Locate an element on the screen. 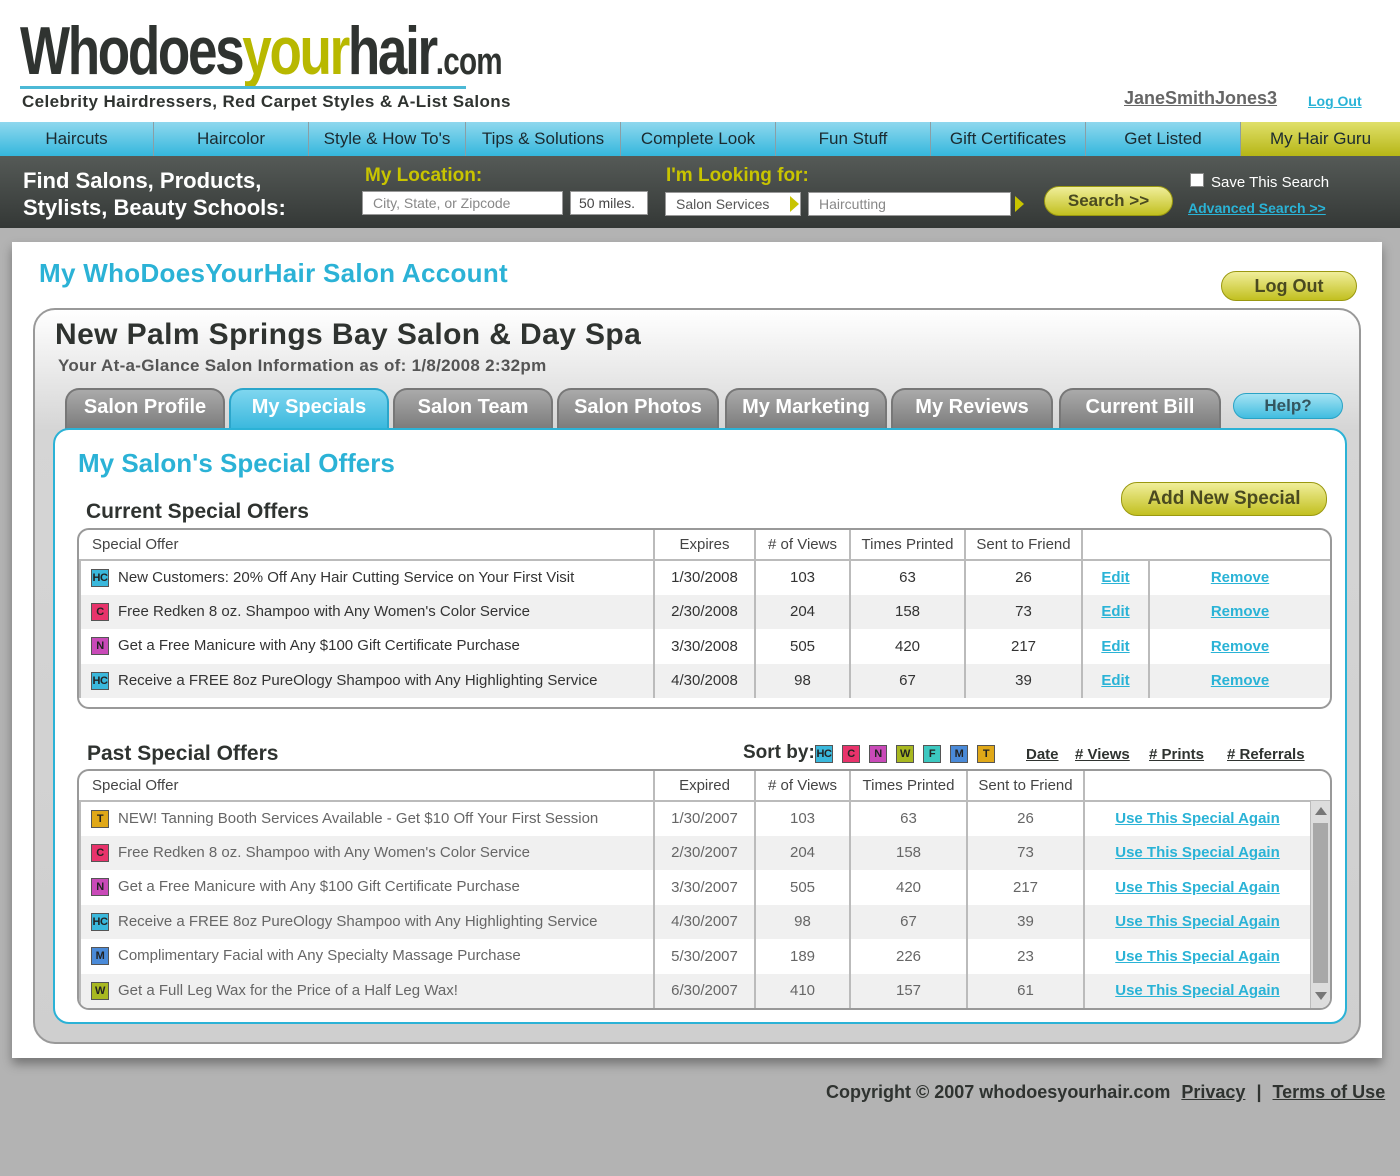 The image size is (1400, 1176). search-button: Search >> is located at coordinates (1108, 201).